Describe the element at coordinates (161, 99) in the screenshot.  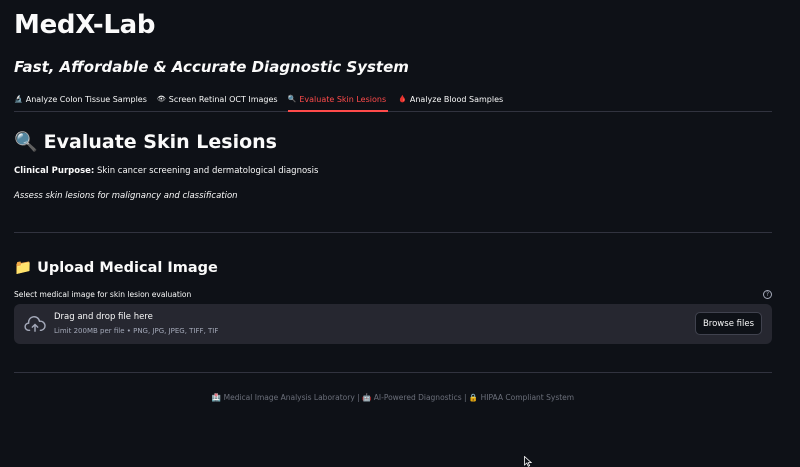
I see `eye-icon: 👁` at that location.